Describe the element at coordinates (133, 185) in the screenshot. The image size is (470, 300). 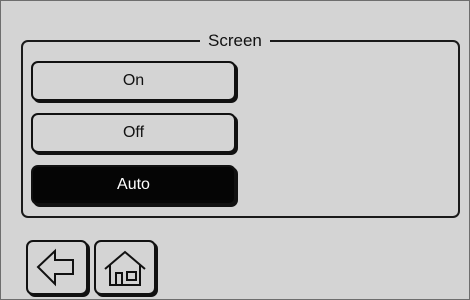
I see `screen-auto-button: Auto` at that location.